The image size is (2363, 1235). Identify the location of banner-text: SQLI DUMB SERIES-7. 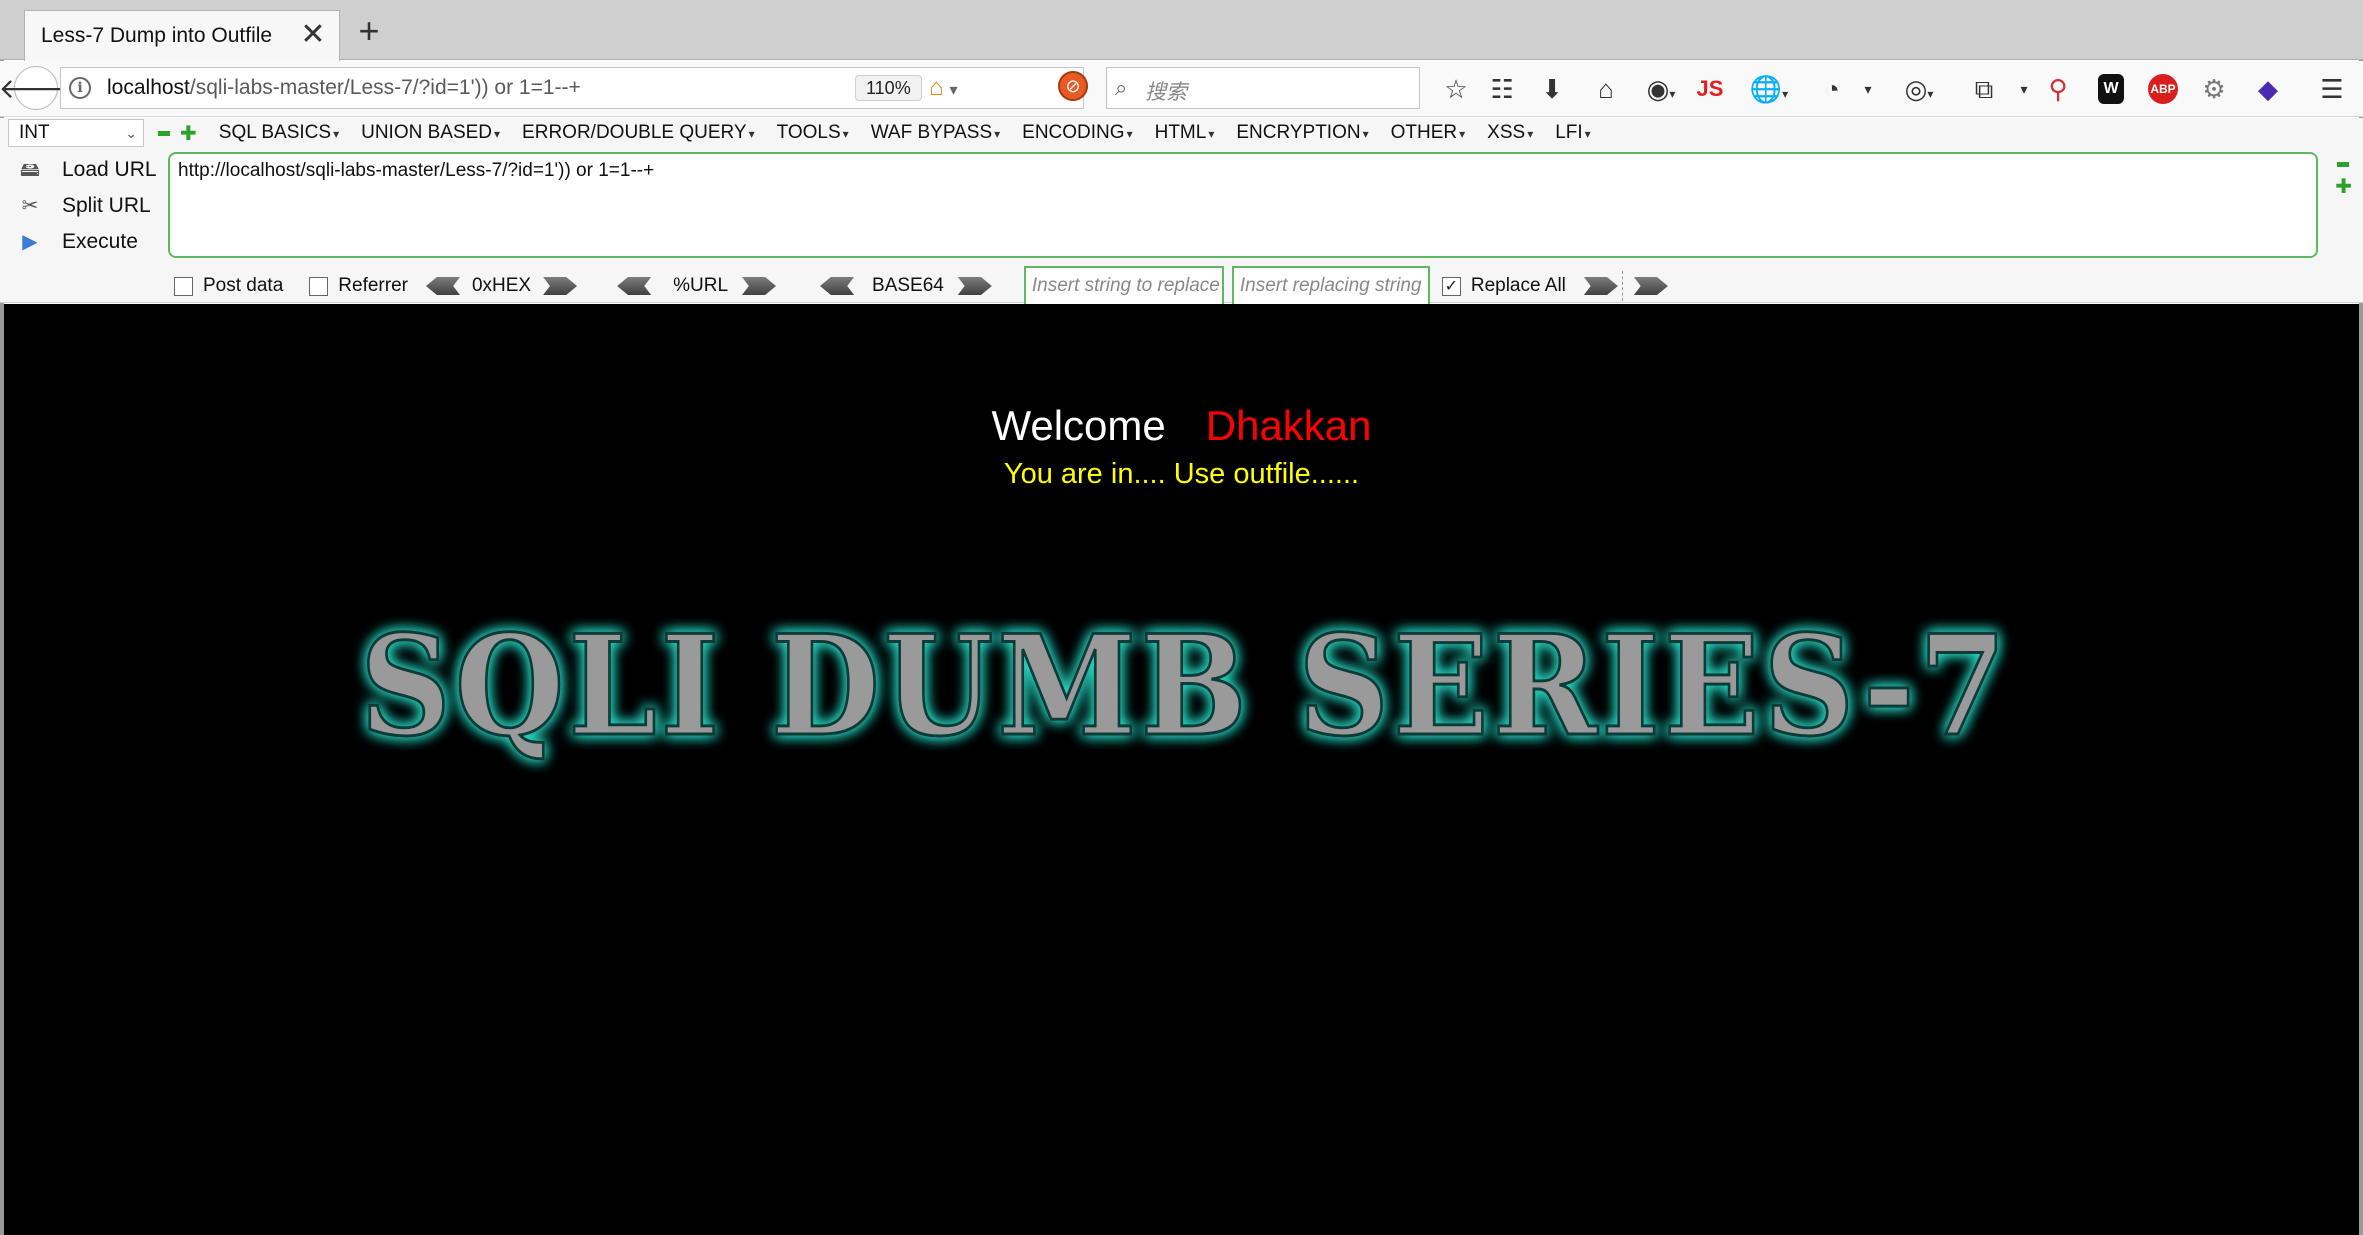
(1185, 685).